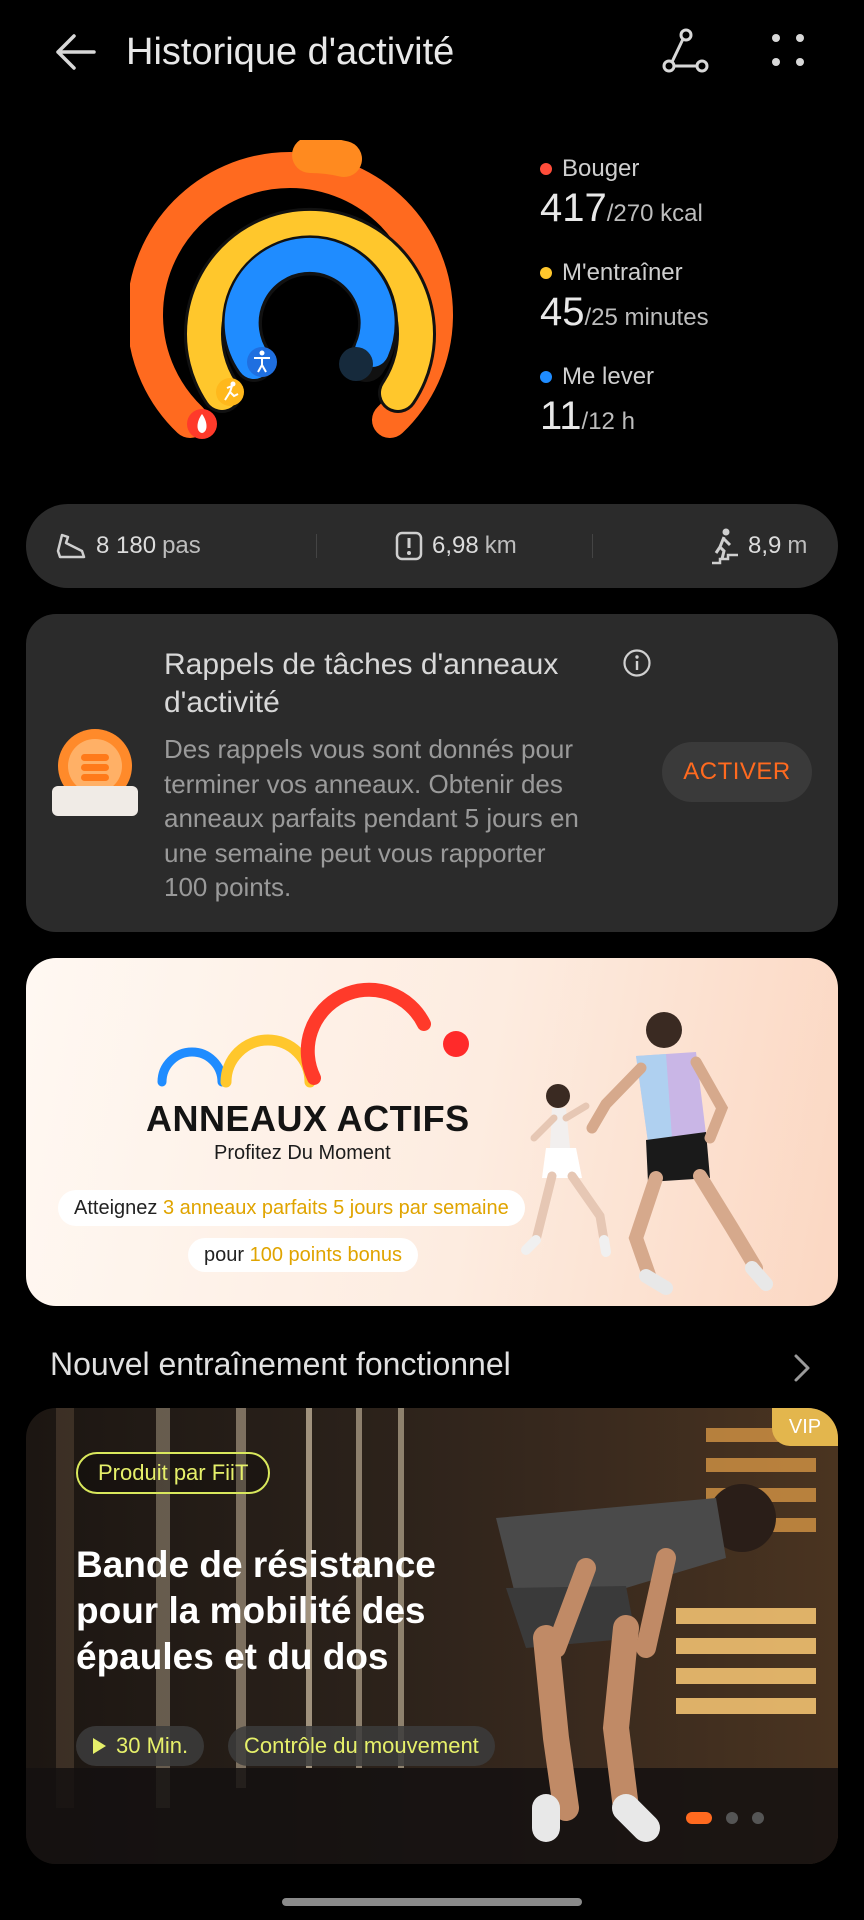 The height and width of the screenshot is (1920, 864). I want to click on stat-label: M'entraîner, so click(622, 272).